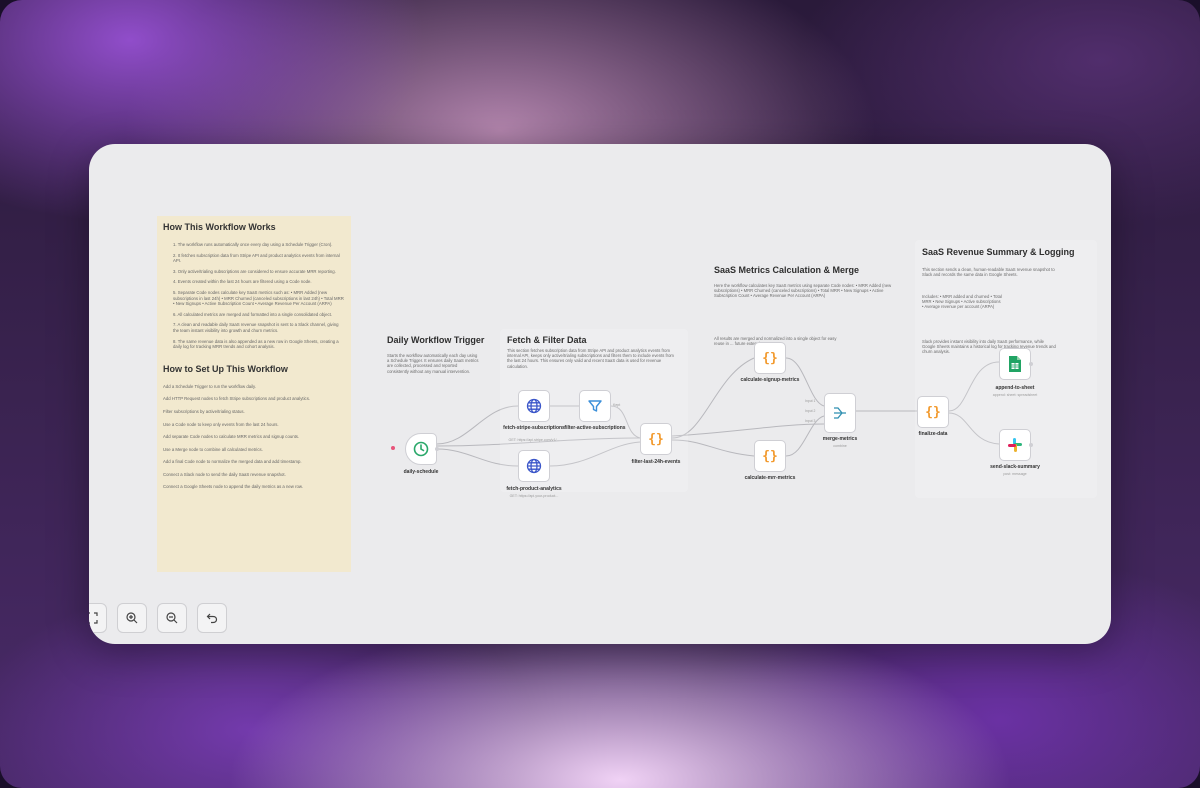  What do you see at coordinates (787, 270) in the screenshot?
I see `section-title-metrics: SaaS Metrics Calculation & Merge` at bounding box center [787, 270].